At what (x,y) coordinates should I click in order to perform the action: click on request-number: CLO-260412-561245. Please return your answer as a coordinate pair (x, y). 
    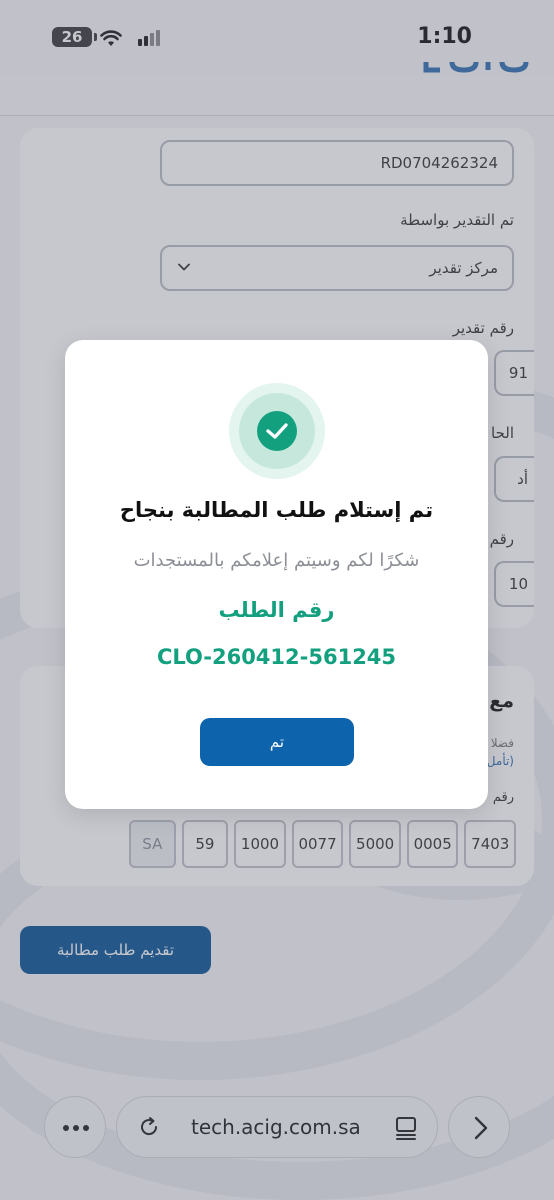
    Looking at the image, I should click on (276, 657).